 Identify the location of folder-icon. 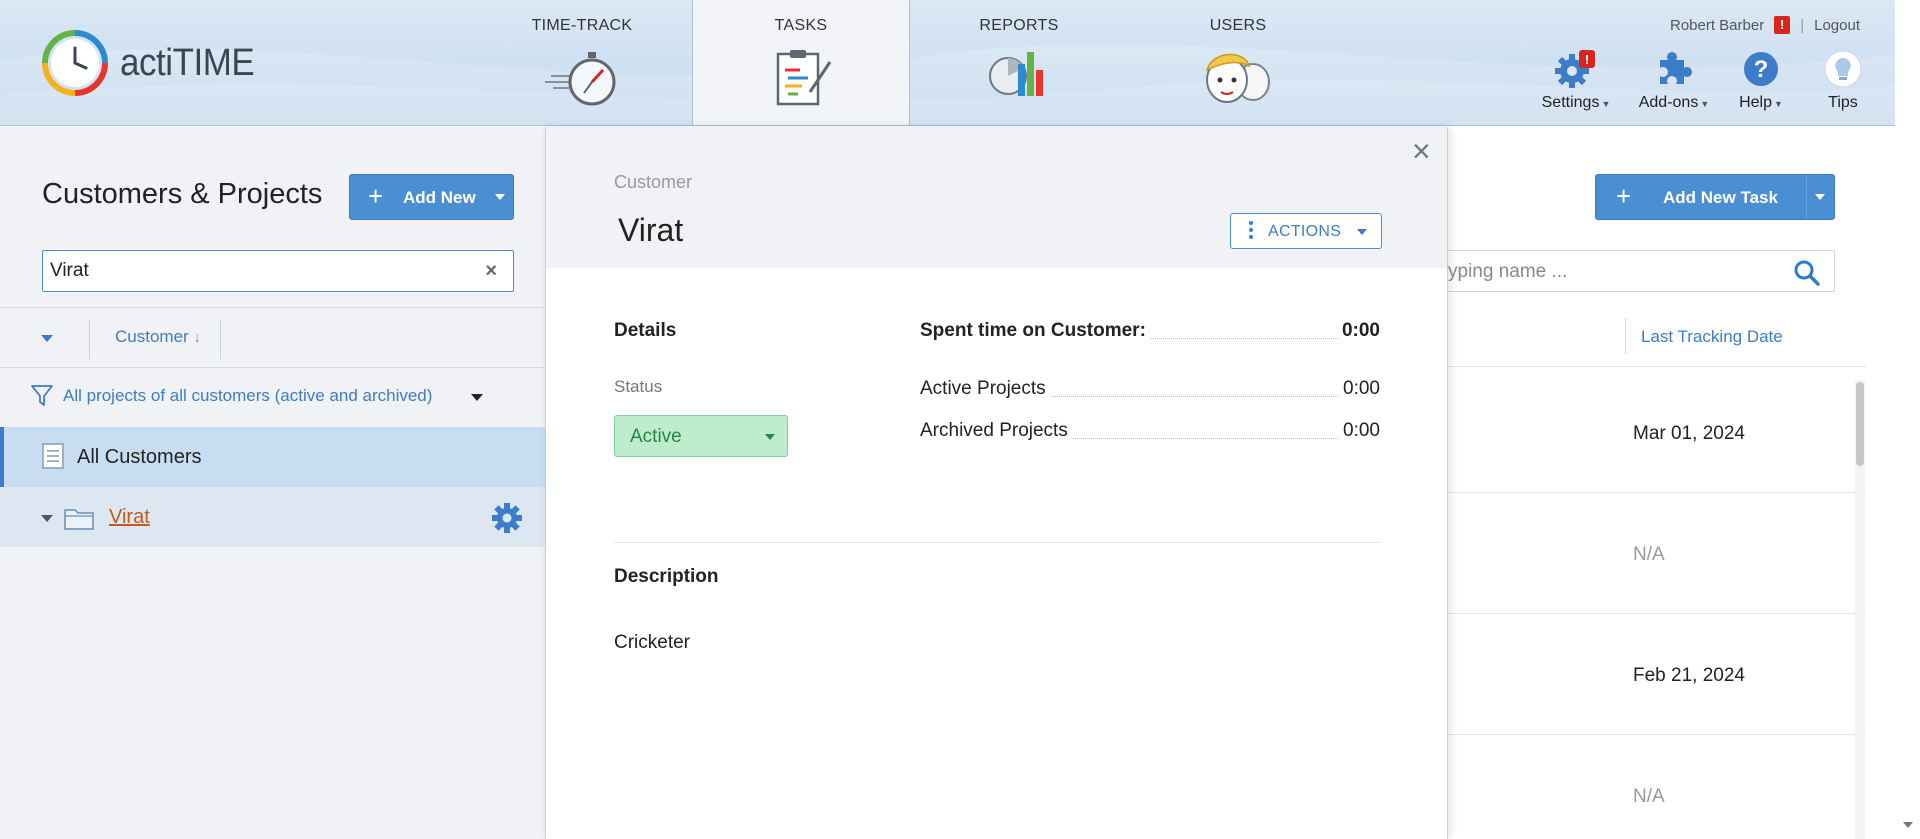
(79, 519).